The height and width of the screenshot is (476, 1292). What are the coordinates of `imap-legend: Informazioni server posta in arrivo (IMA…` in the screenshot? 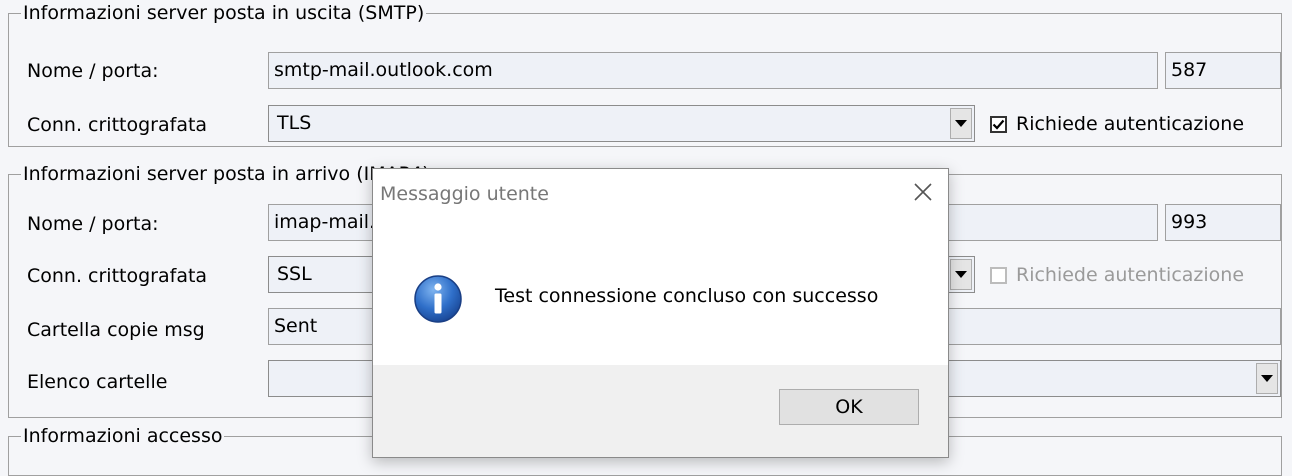 It's located at (226, 174).